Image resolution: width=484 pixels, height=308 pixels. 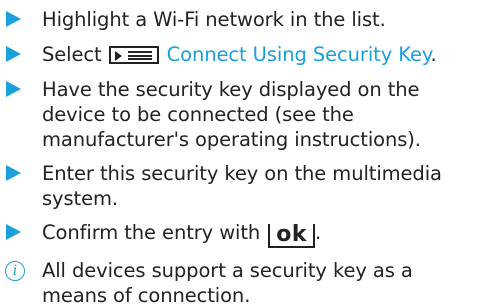 What do you see at coordinates (298, 54) in the screenshot?
I see `connect-using-security-key-link: Connect Using Security Key` at bounding box center [298, 54].